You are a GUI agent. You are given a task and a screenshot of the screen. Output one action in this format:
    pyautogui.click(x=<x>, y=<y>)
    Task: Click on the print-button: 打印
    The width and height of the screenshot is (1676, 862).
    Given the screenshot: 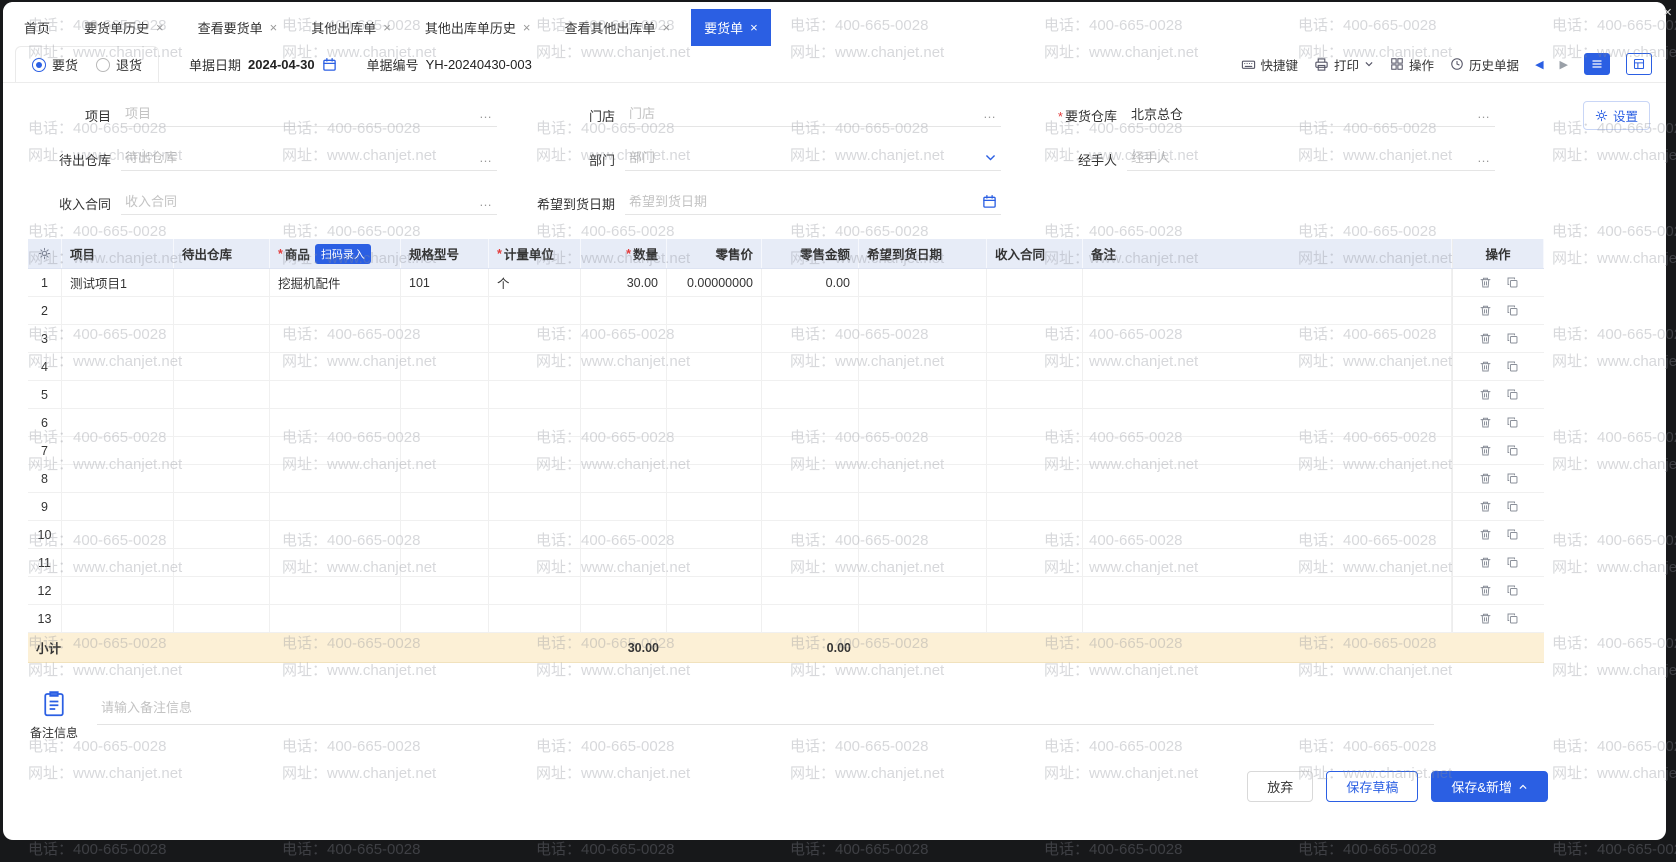 What is the action you would take?
    pyautogui.click(x=1344, y=64)
    